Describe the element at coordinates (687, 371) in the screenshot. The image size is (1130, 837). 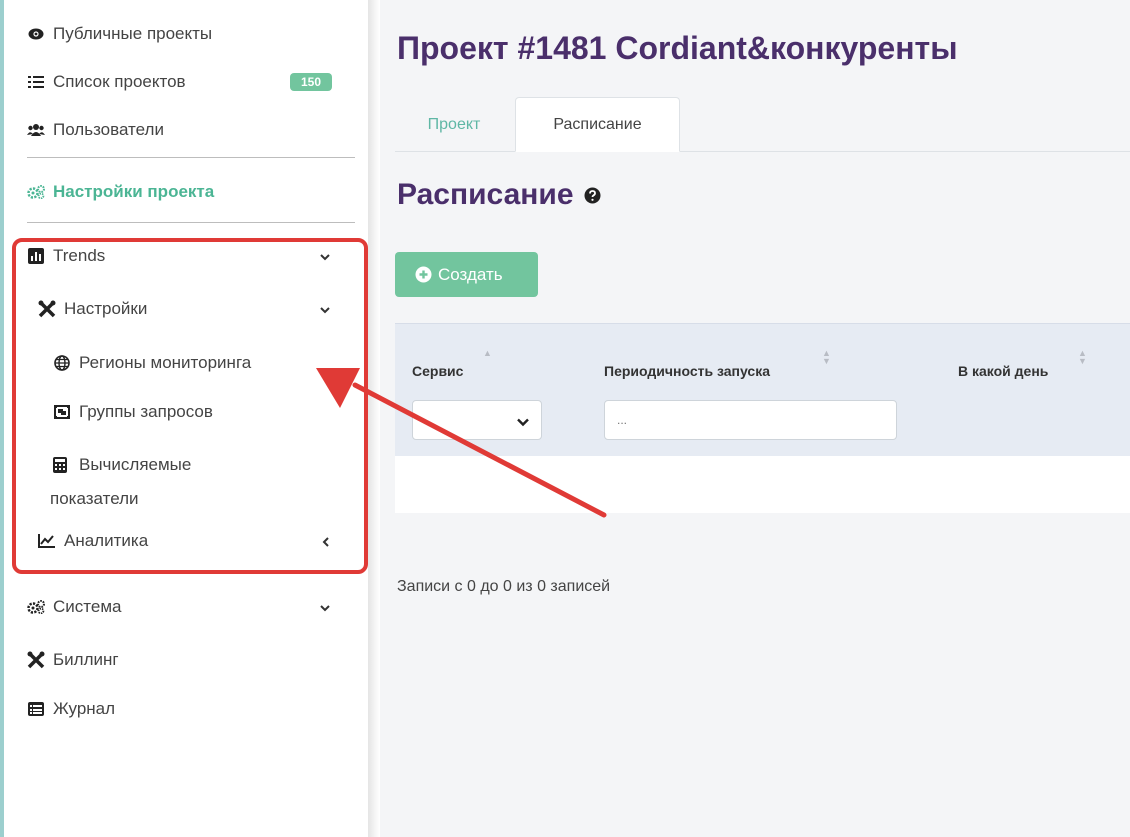
I see `column-header-frequency: Периодичность запуска` at that location.